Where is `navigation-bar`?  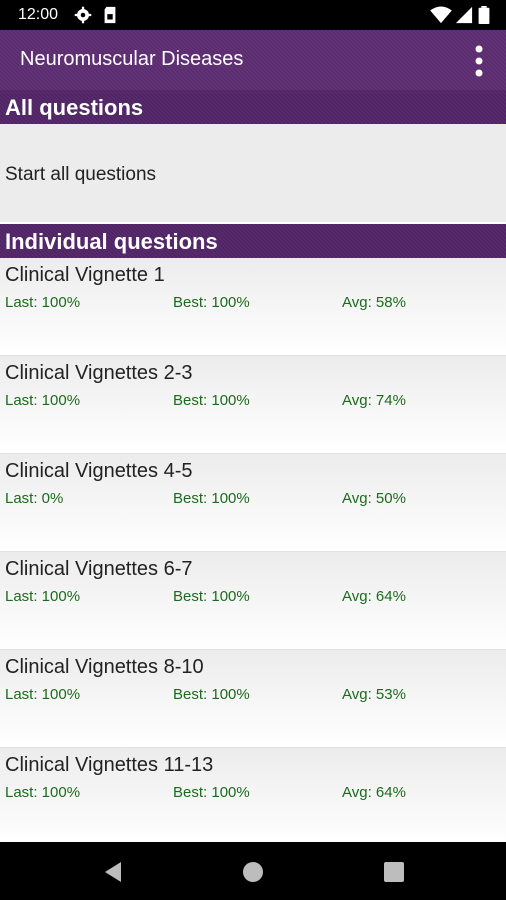 navigation-bar is located at coordinates (253, 871).